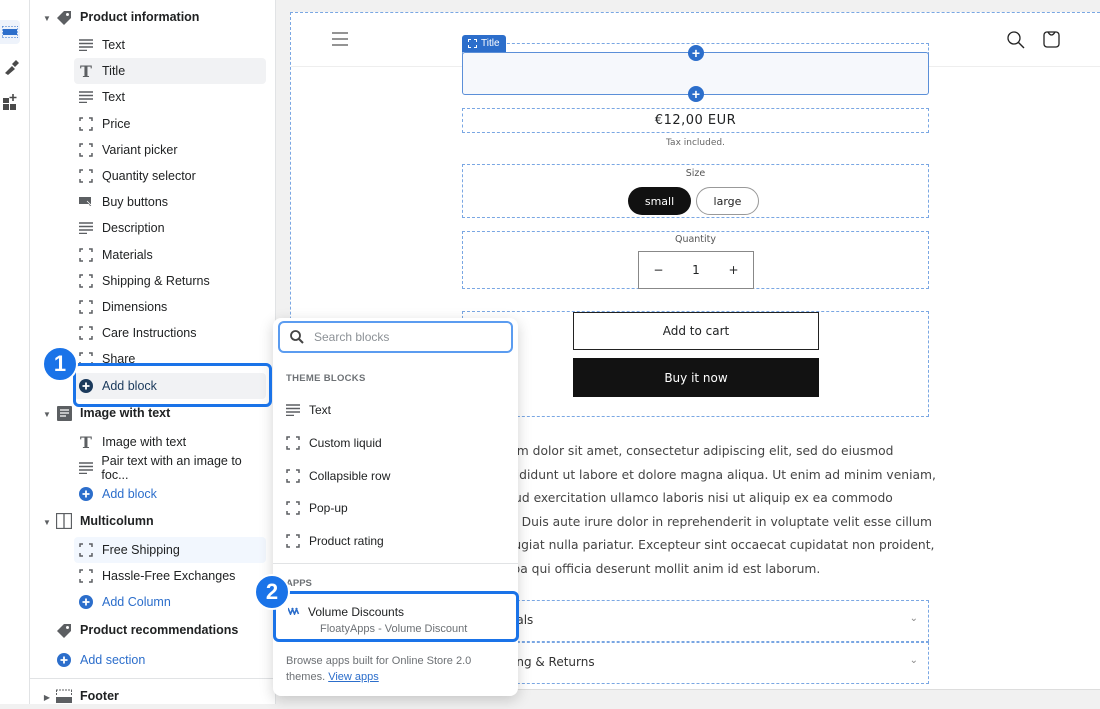 This screenshot has width=1100, height=709. I want to click on insert-block-above-icon: +, so click(696, 53).